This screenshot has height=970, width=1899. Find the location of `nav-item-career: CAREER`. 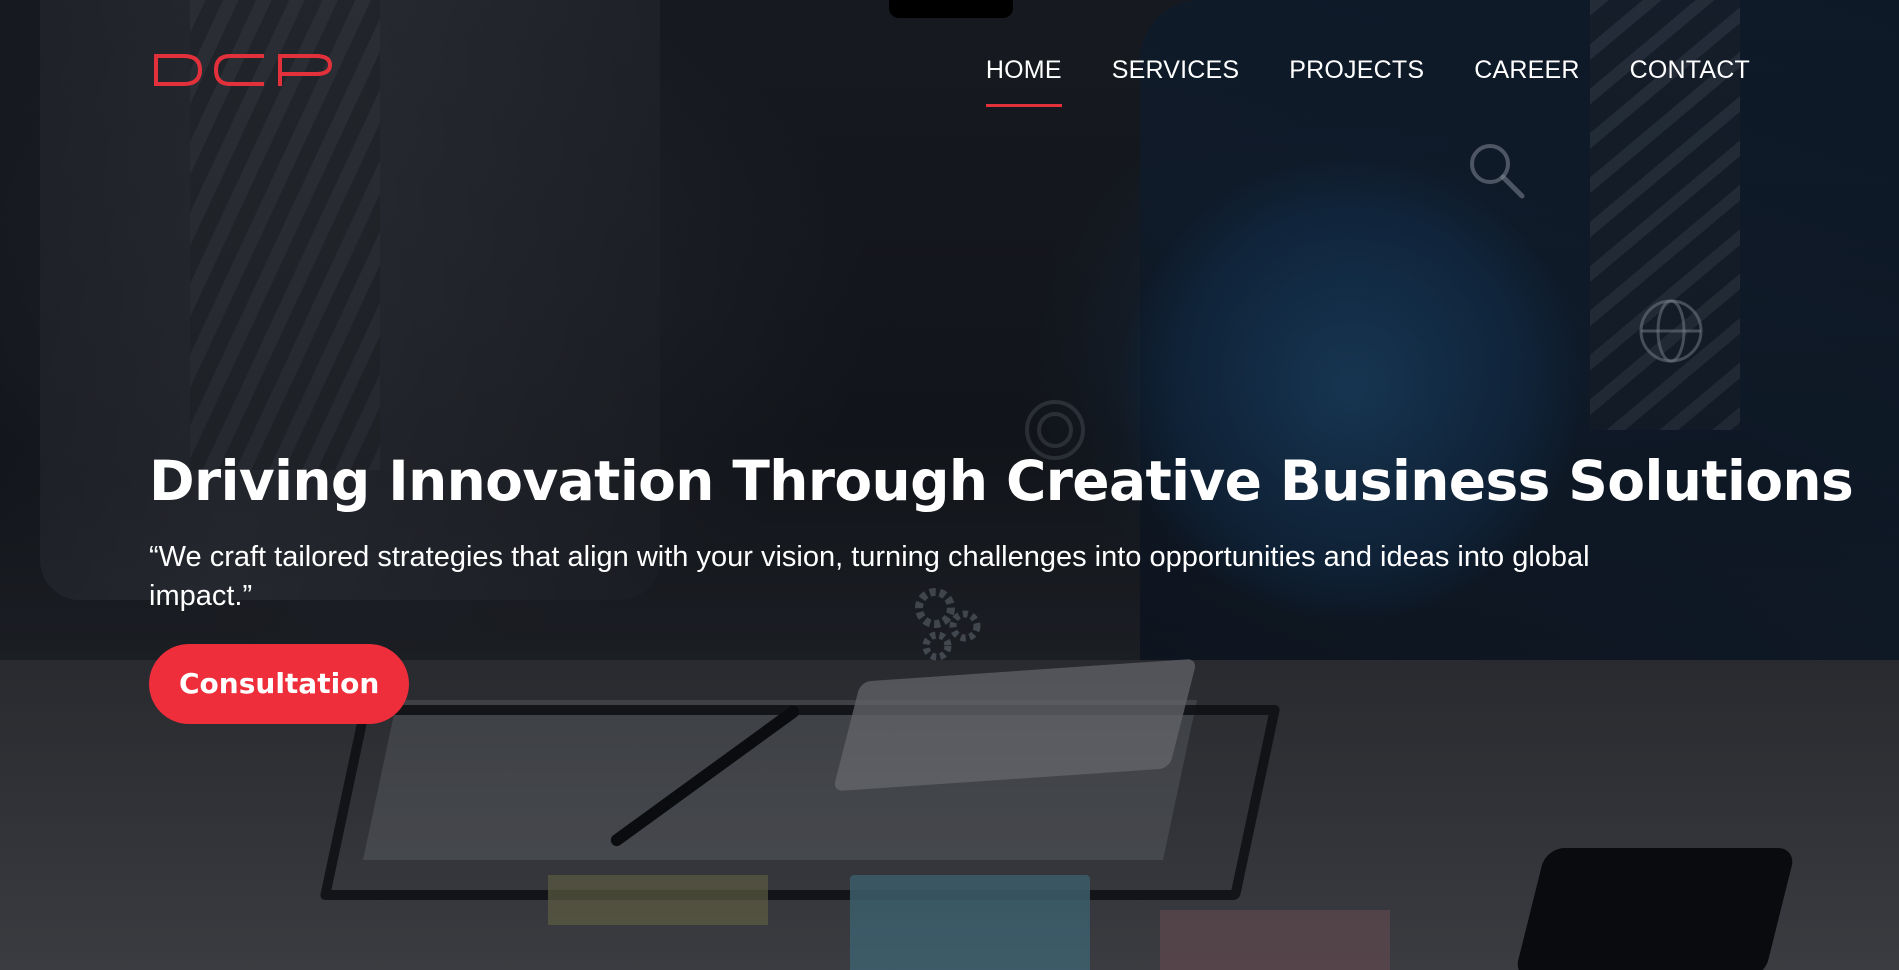

nav-item-career: CAREER is located at coordinates (1526, 81).